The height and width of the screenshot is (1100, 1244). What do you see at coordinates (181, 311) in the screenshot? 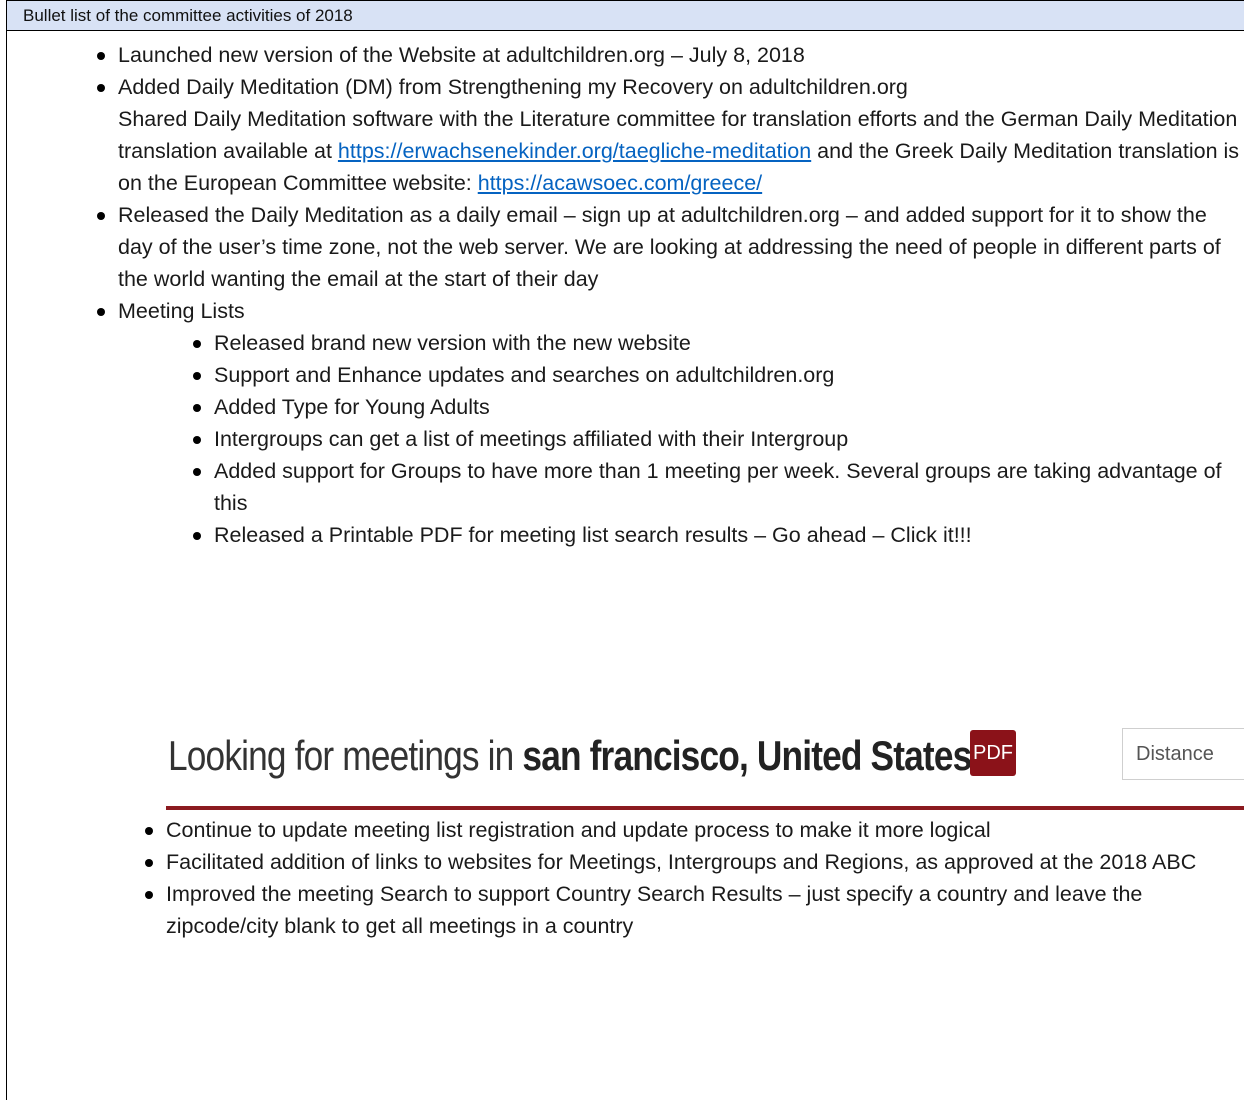
I see `meeting-lists-label: Meeting Lists` at bounding box center [181, 311].